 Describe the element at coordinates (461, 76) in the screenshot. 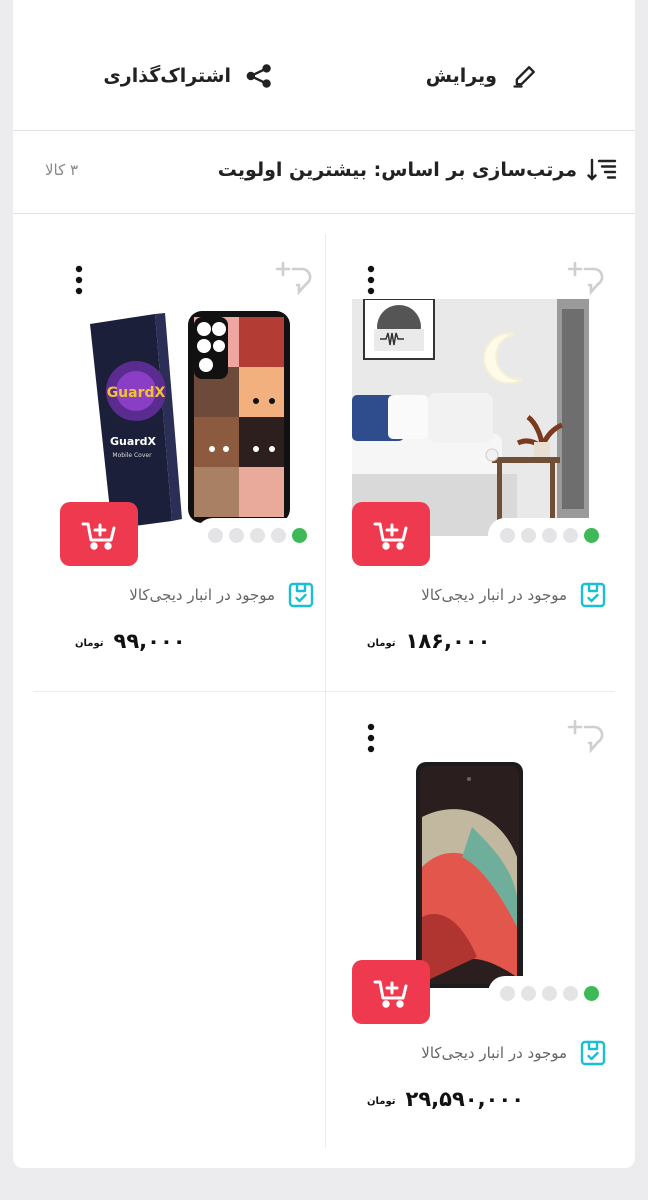

I see `edit-label: ویرایش` at that location.